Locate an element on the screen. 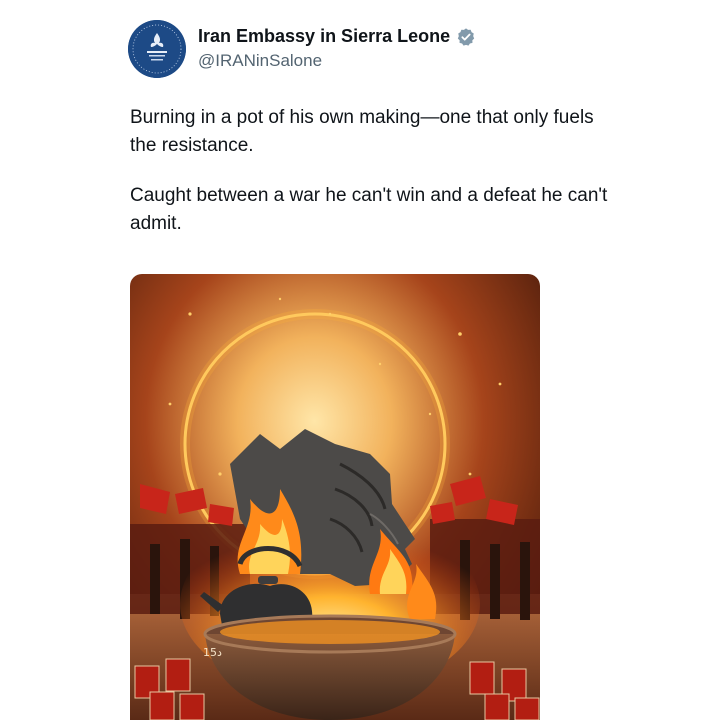  author-handle: @IRANinSalone is located at coordinates (260, 61).